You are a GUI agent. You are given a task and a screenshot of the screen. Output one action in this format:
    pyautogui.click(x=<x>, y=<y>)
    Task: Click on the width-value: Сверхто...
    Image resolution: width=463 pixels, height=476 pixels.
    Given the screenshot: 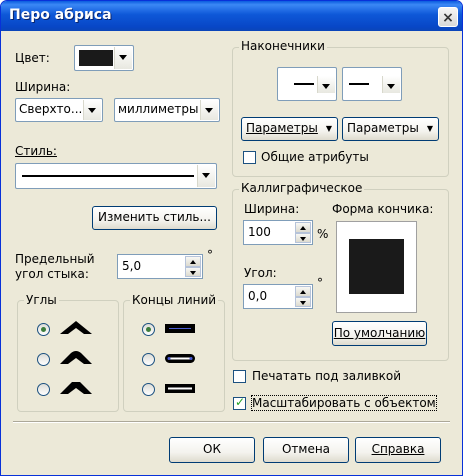 What is the action you would take?
    pyautogui.click(x=51, y=109)
    